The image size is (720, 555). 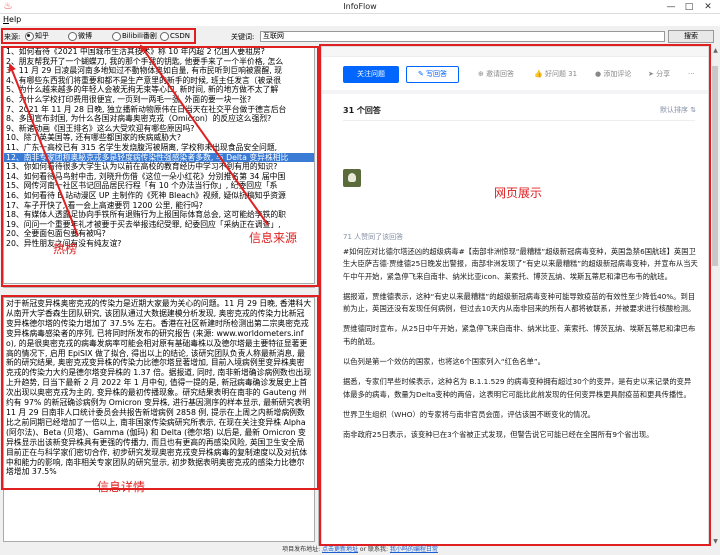 What do you see at coordinates (121, 487) in the screenshot?
I see `detail-annotation: 信息详情` at bounding box center [121, 487].